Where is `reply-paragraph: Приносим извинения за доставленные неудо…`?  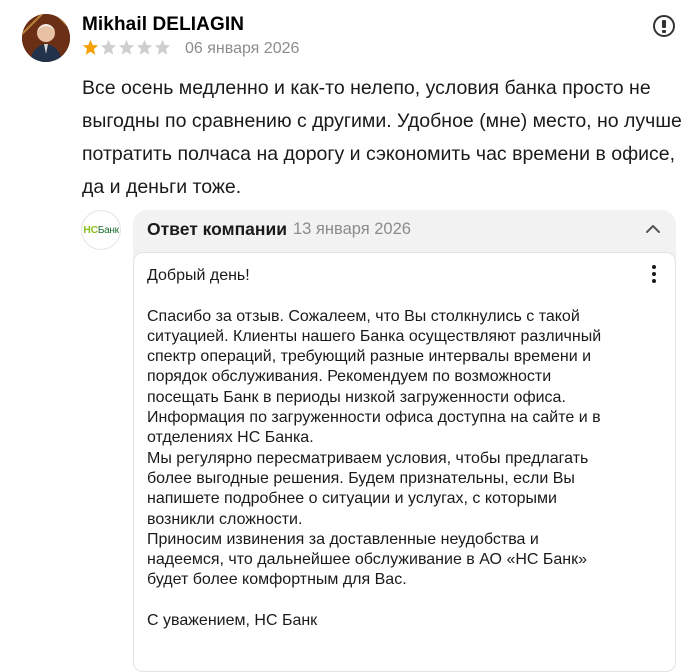
reply-paragraph: Приносим извинения за доставленные неудо… is located at coordinates (367, 559).